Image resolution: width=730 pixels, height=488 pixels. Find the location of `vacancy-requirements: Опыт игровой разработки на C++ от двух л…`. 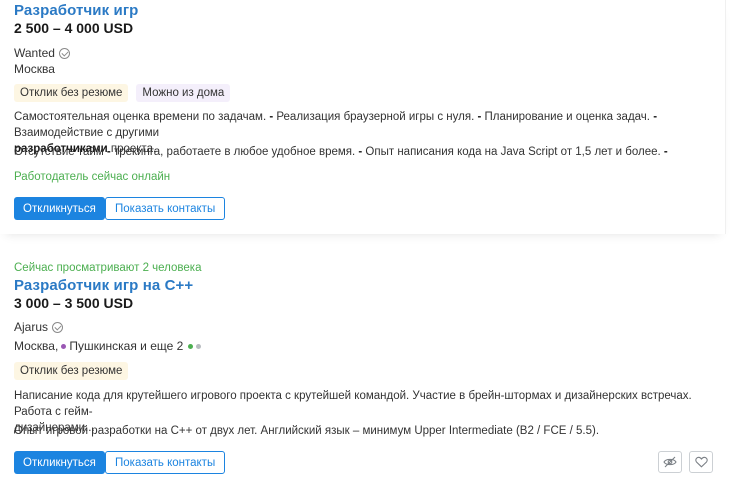

vacancy-requirements: Опыт игровой разработки на C++ от двух л… is located at coordinates (307, 431).